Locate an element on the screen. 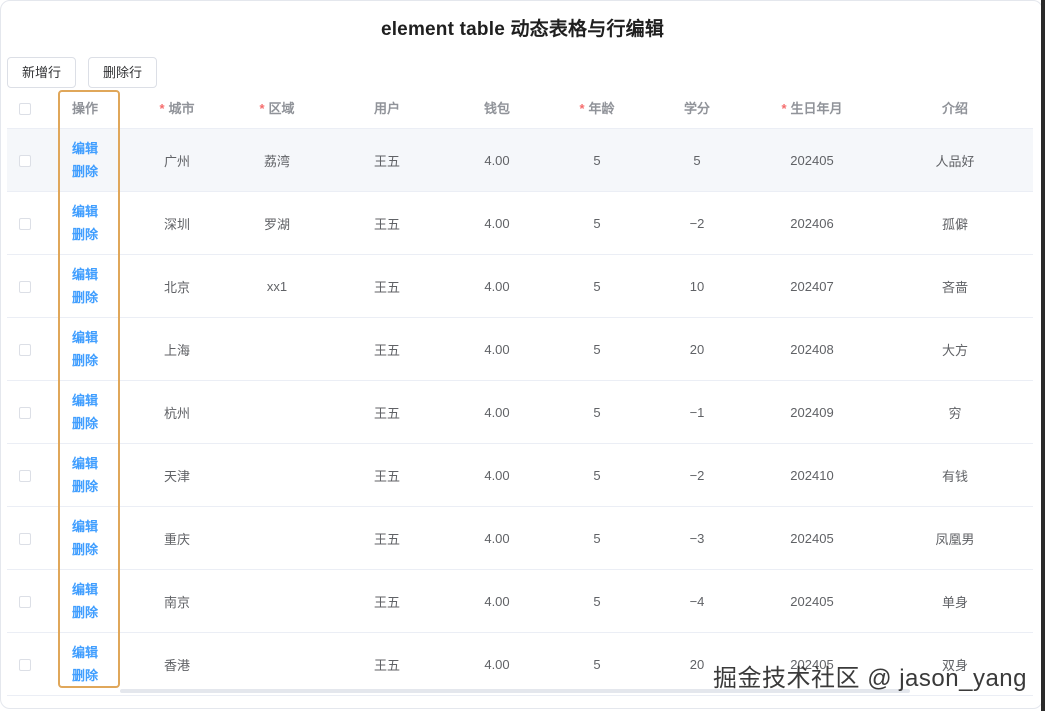 Image resolution: width=1045 pixels, height=711 pixels. cell-city: 天津 is located at coordinates (177, 475).